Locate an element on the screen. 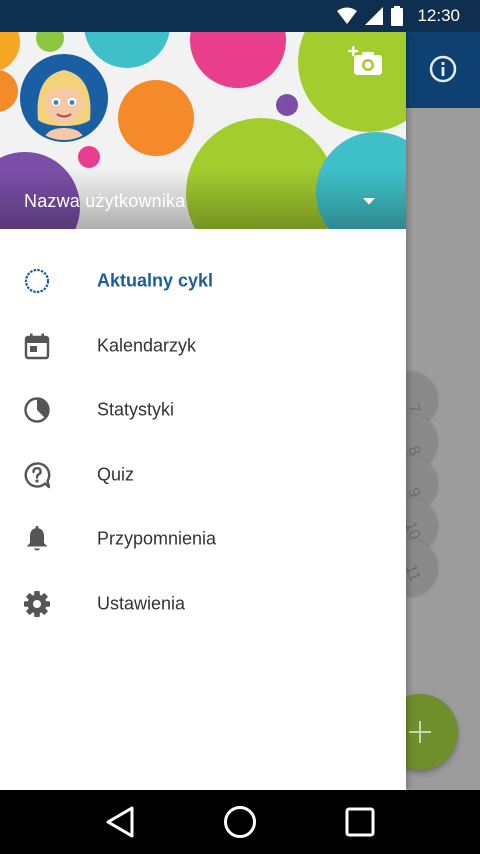 The image size is (480, 854). question-bubble-icon is located at coordinates (37, 475).